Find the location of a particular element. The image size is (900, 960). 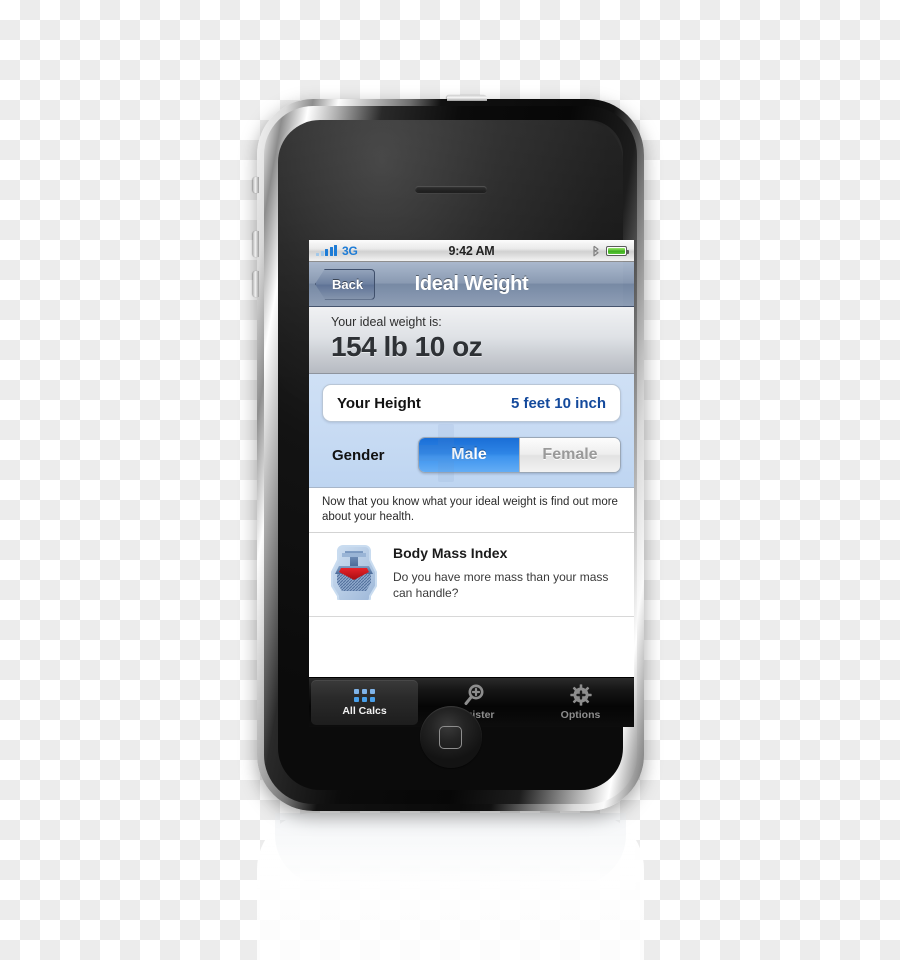

result-panel: Your ideal weight is: 154 lb 10 oz is located at coordinates (471, 340).